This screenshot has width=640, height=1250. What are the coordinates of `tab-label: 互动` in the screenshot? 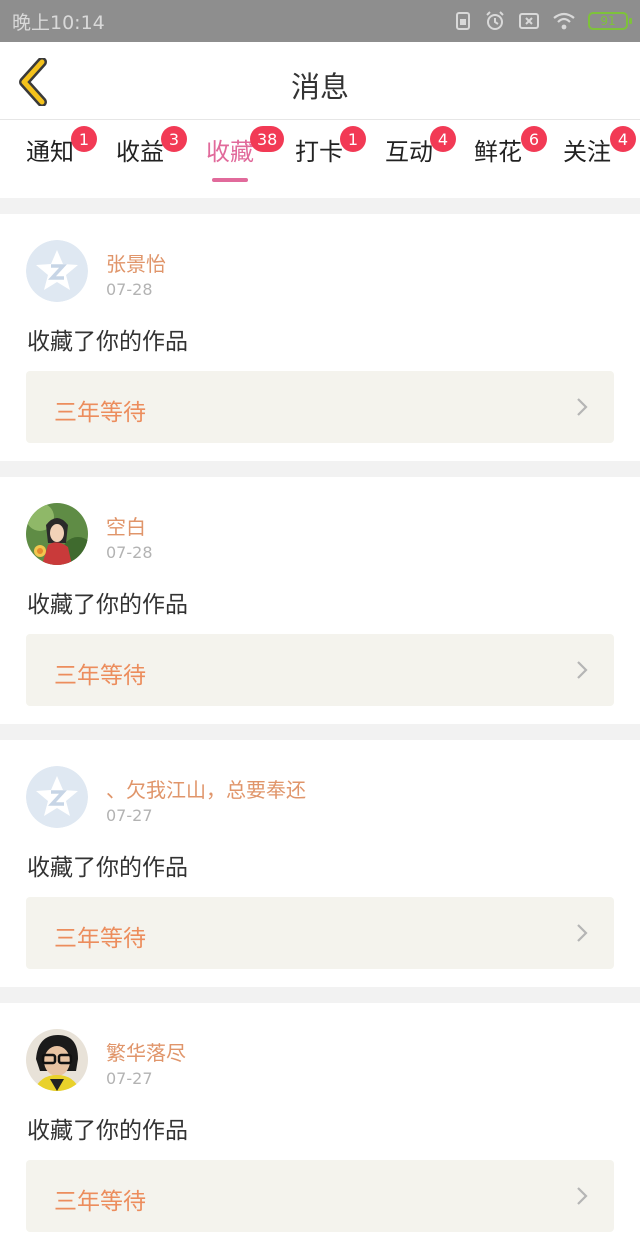 It's located at (409, 152).